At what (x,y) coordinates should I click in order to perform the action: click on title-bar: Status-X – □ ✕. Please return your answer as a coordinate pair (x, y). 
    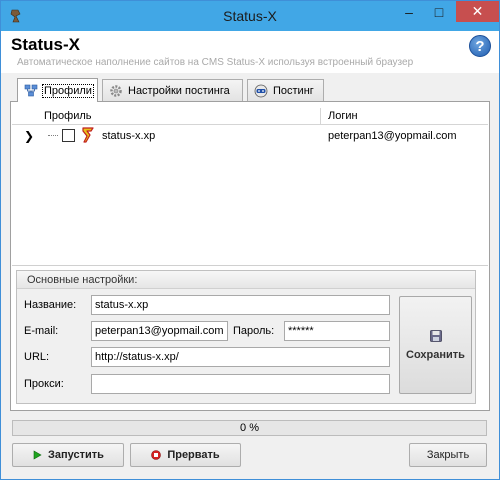
    Looking at the image, I should click on (250, 16).